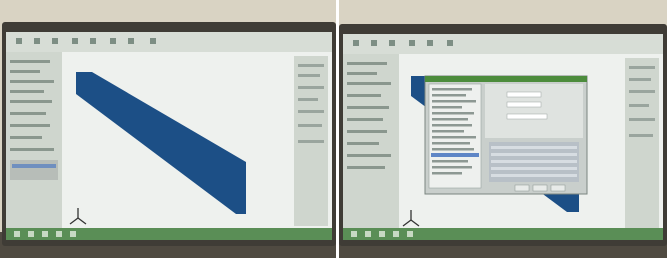 The image size is (667, 258). I want to click on dialog-title-bar, so click(506, 79).